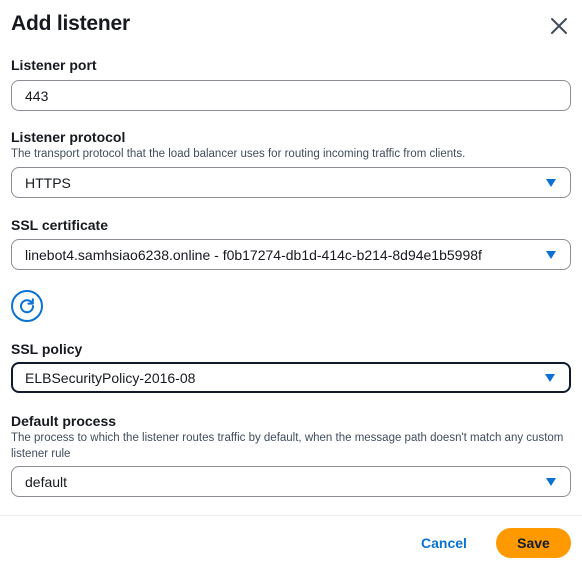 The image size is (582, 566). Describe the element at coordinates (291, 182) in the screenshot. I see `listener-protocol-select: HTTPS` at that location.